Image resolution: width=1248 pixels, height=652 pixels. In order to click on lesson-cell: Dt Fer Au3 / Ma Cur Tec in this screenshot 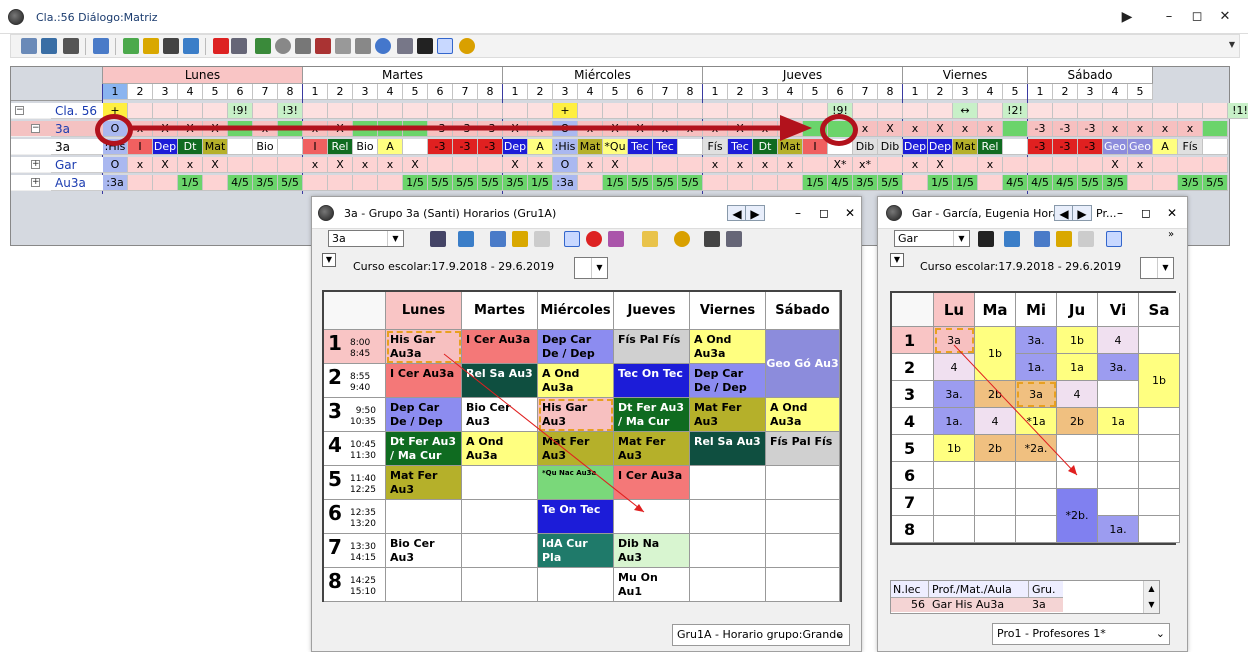, I will do `click(652, 415)`.